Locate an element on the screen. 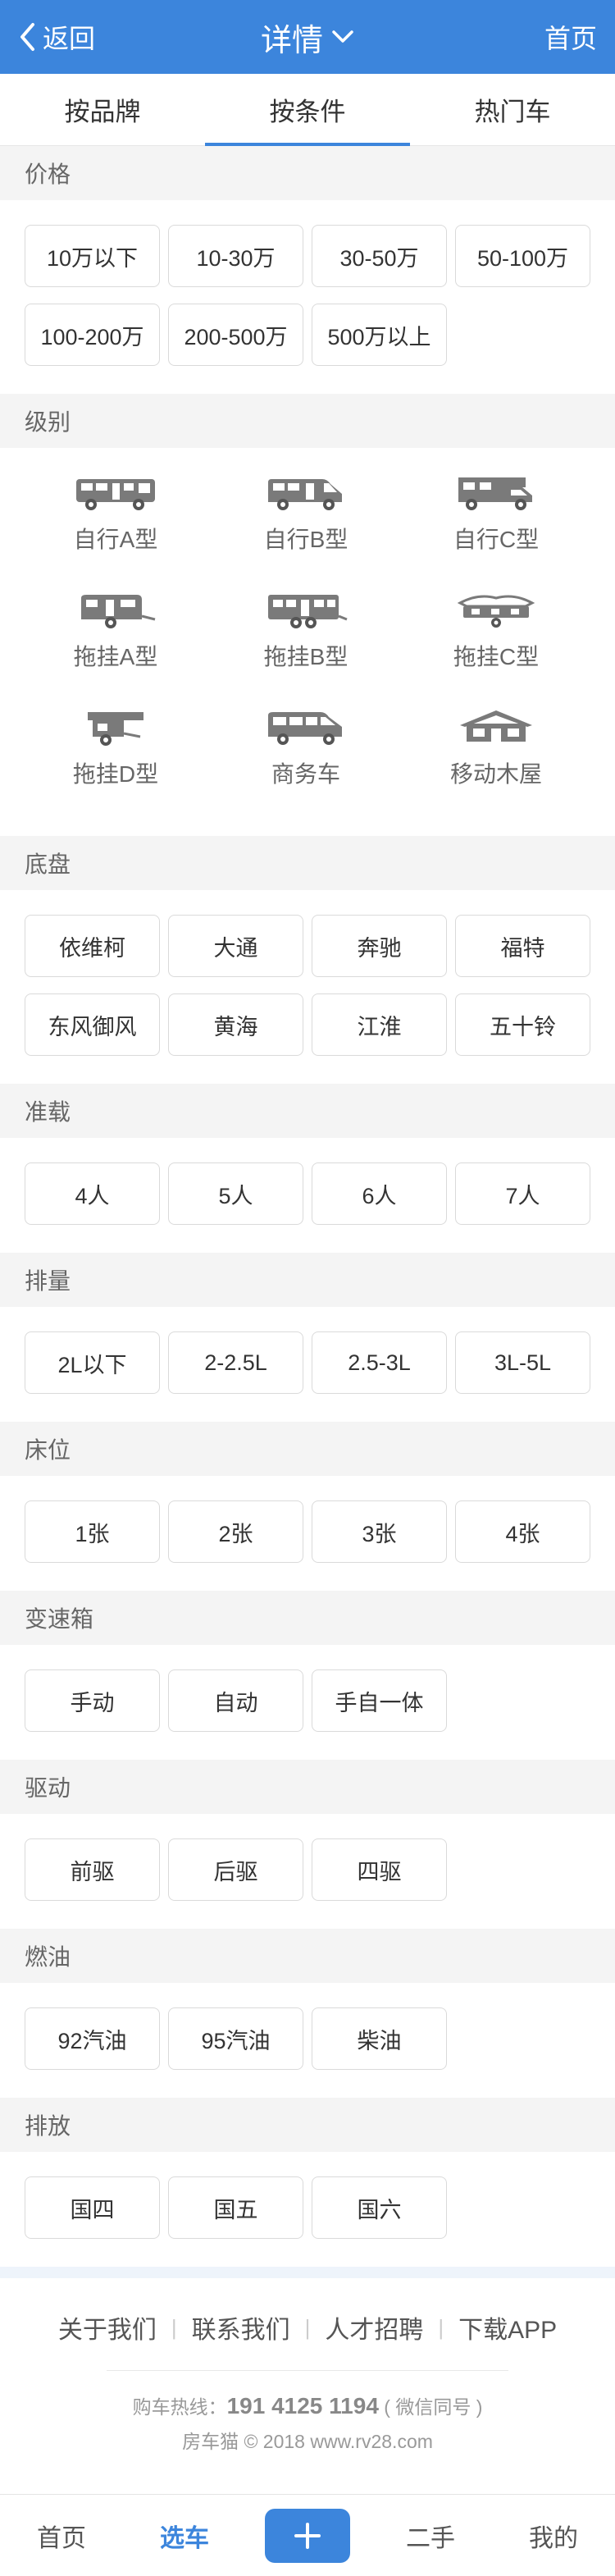  displacement-option: 2.5-3L is located at coordinates (379, 1363).